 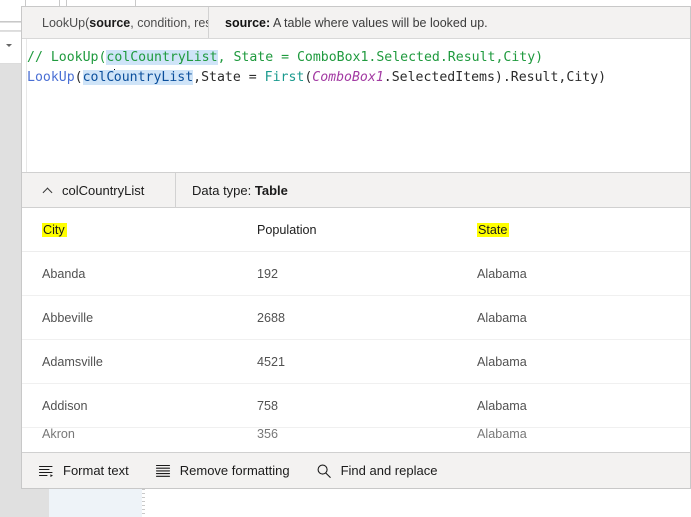 I want to click on background-property-stub, so click(x=10, y=48).